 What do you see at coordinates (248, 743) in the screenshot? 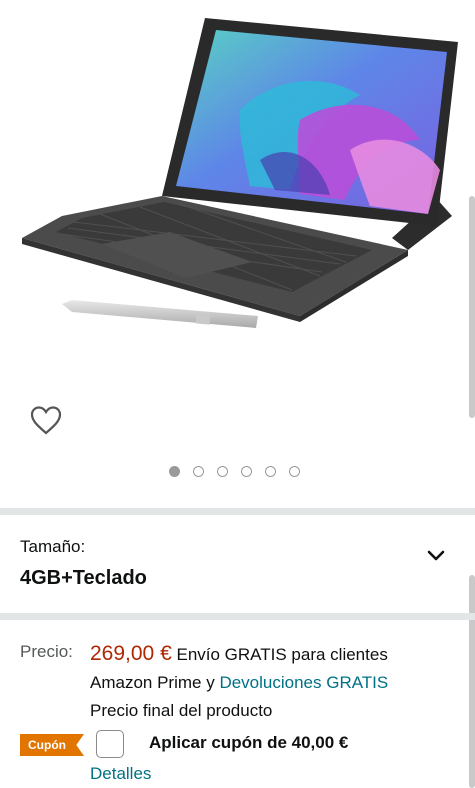
I see `coupon-text: Aplicar cupón de 40,00 €` at bounding box center [248, 743].